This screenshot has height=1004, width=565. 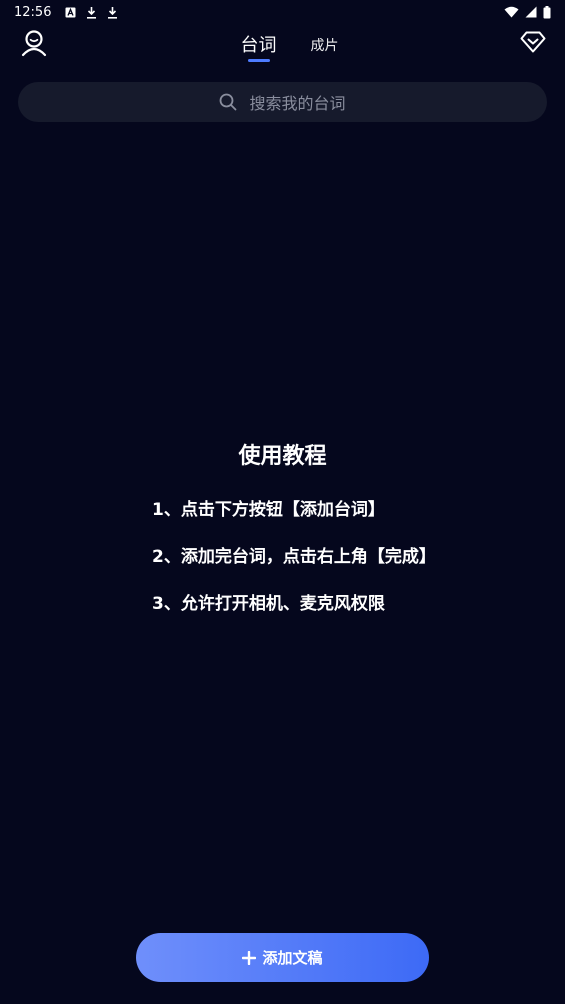 I want to click on tab-videos: 成片, so click(x=325, y=46).